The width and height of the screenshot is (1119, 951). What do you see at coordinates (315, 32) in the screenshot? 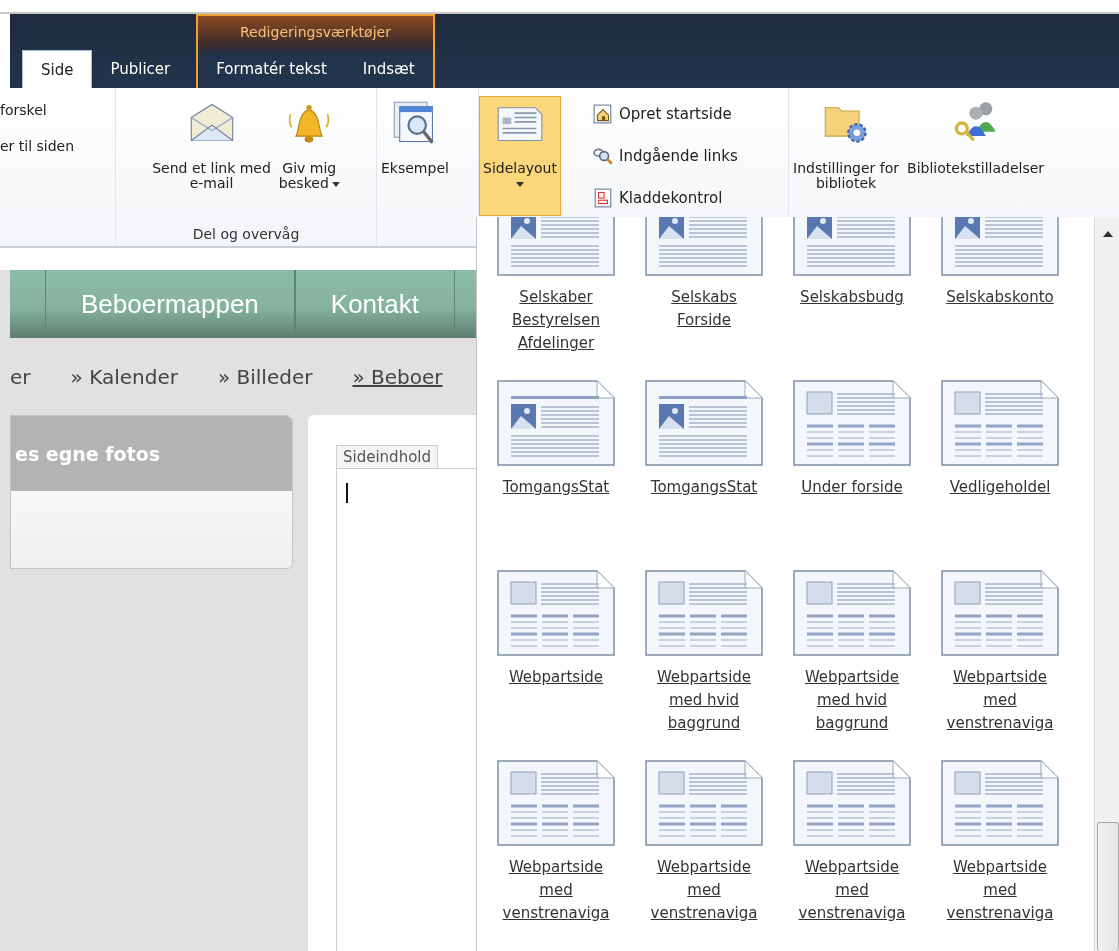
I see `contextual-group-label: Redigeringsværktøjer` at bounding box center [315, 32].